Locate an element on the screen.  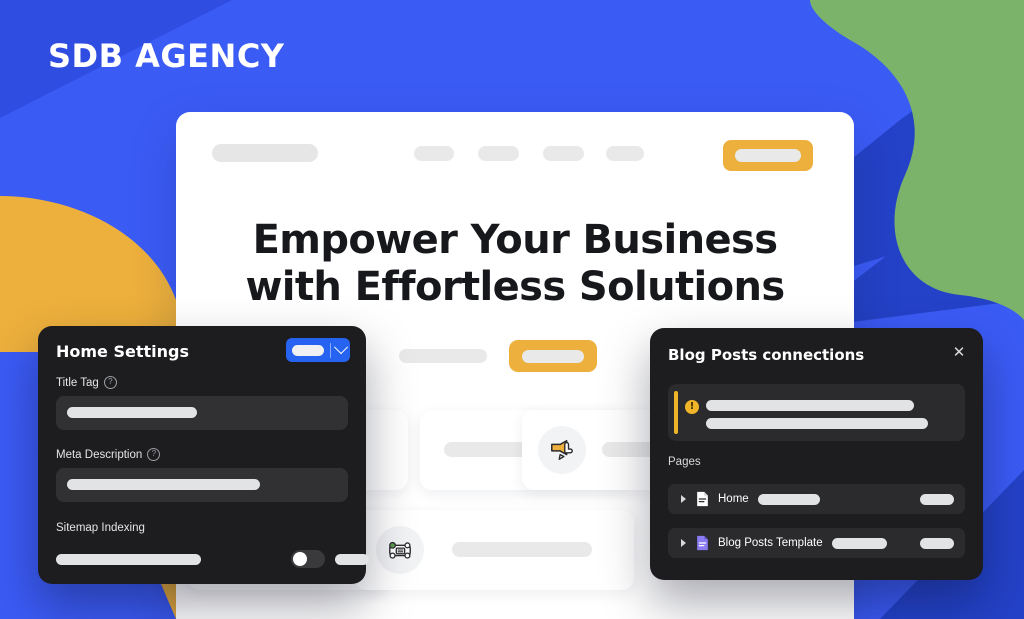
page-row-blog-template-label: Blog Posts Template is located at coordinates (770, 543).